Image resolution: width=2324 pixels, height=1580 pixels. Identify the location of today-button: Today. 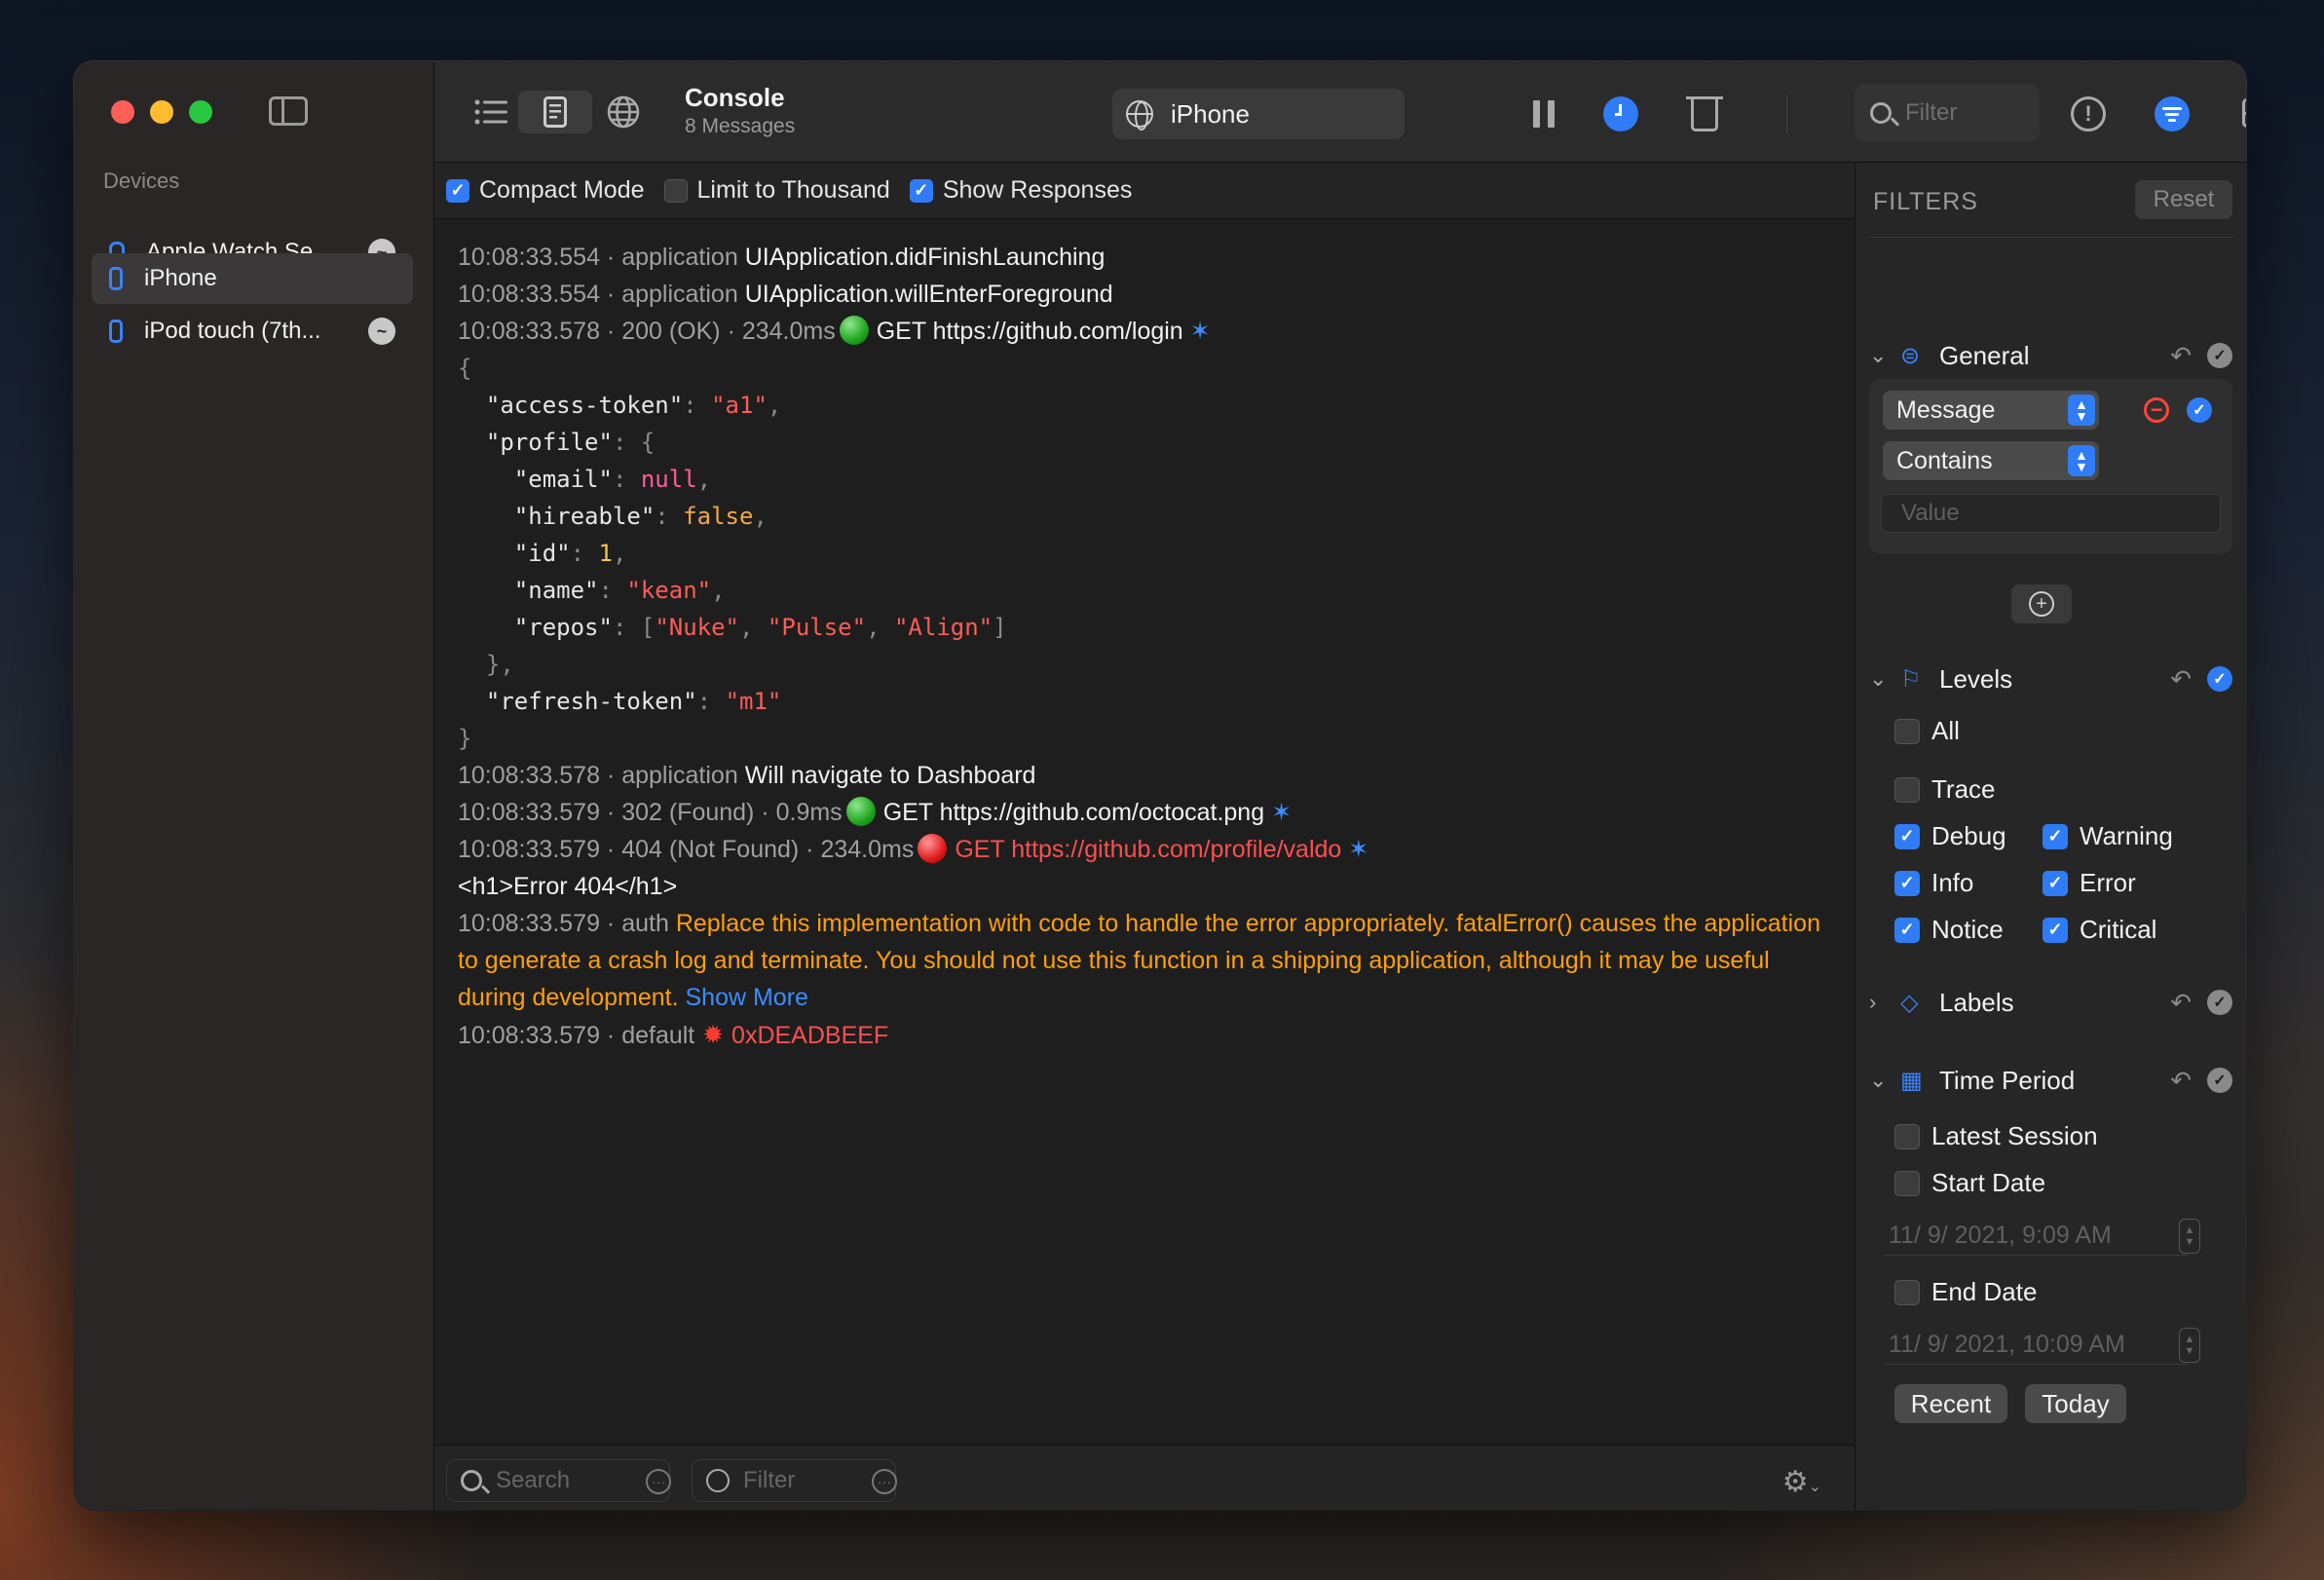
(2075, 1403).